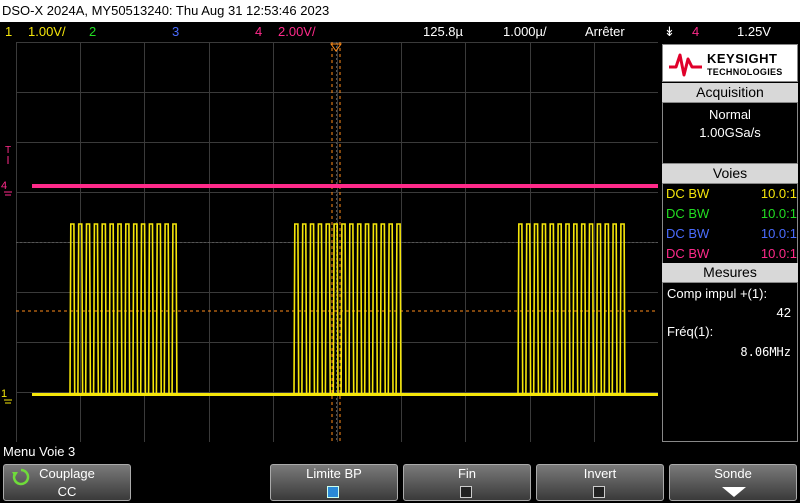  I want to click on acquisition-header: Acquisition, so click(730, 92).